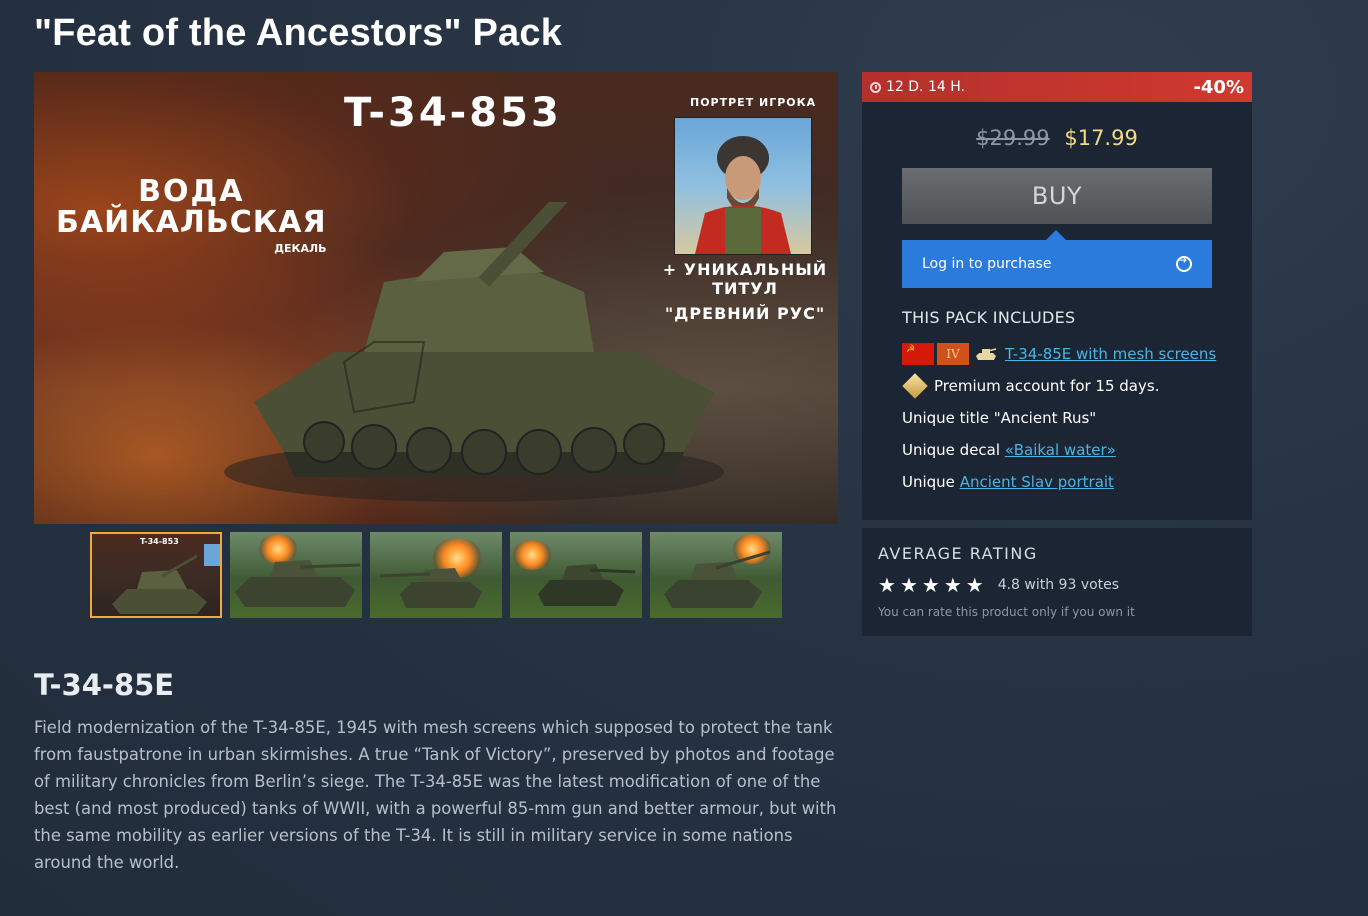  What do you see at coordinates (1037, 482) in the screenshot?
I see `portrait-link: Ancient Slav portrait` at bounding box center [1037, 482].